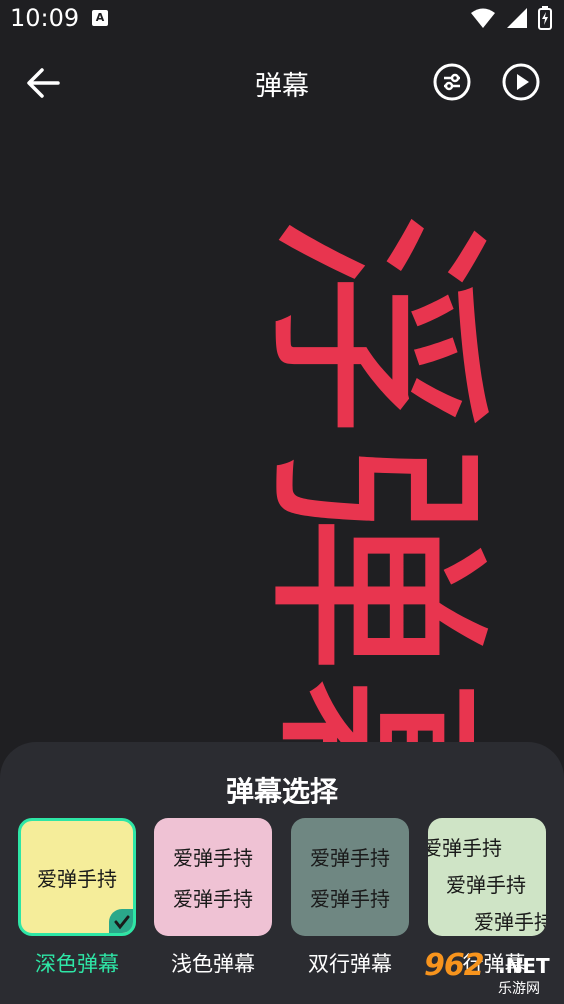 The image size is (564, 1004). I want to click on check-icon, so click(121, 921).